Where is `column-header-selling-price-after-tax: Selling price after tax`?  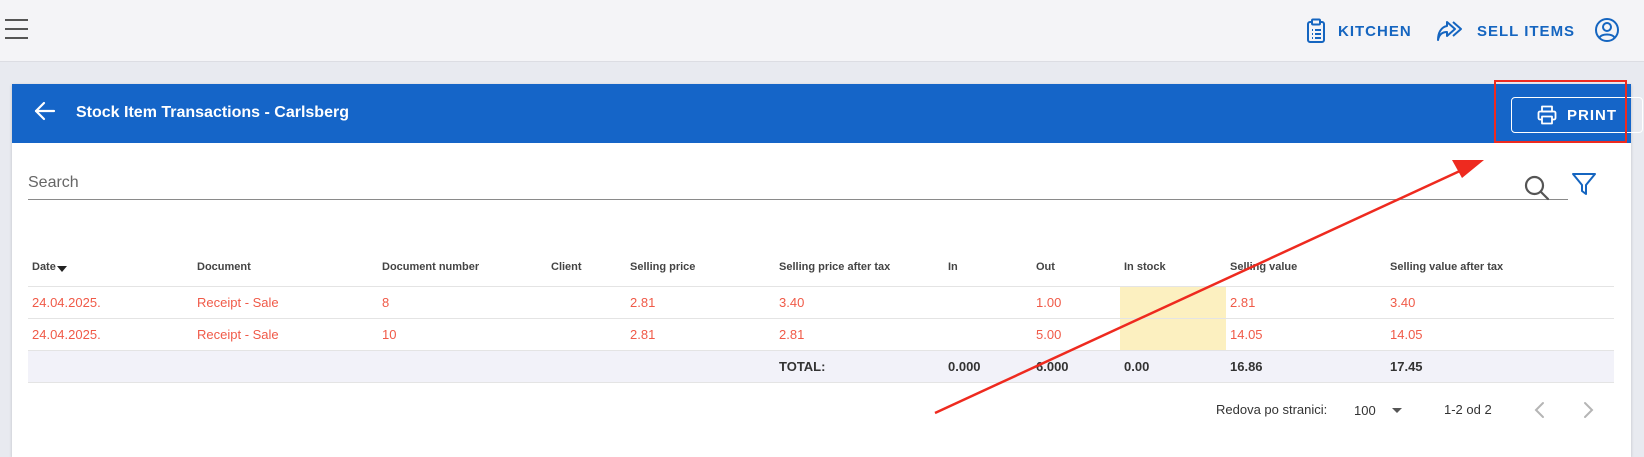 column-header-selling-price-after-tax: Selling price after tax is located at coordinates (859, 267).